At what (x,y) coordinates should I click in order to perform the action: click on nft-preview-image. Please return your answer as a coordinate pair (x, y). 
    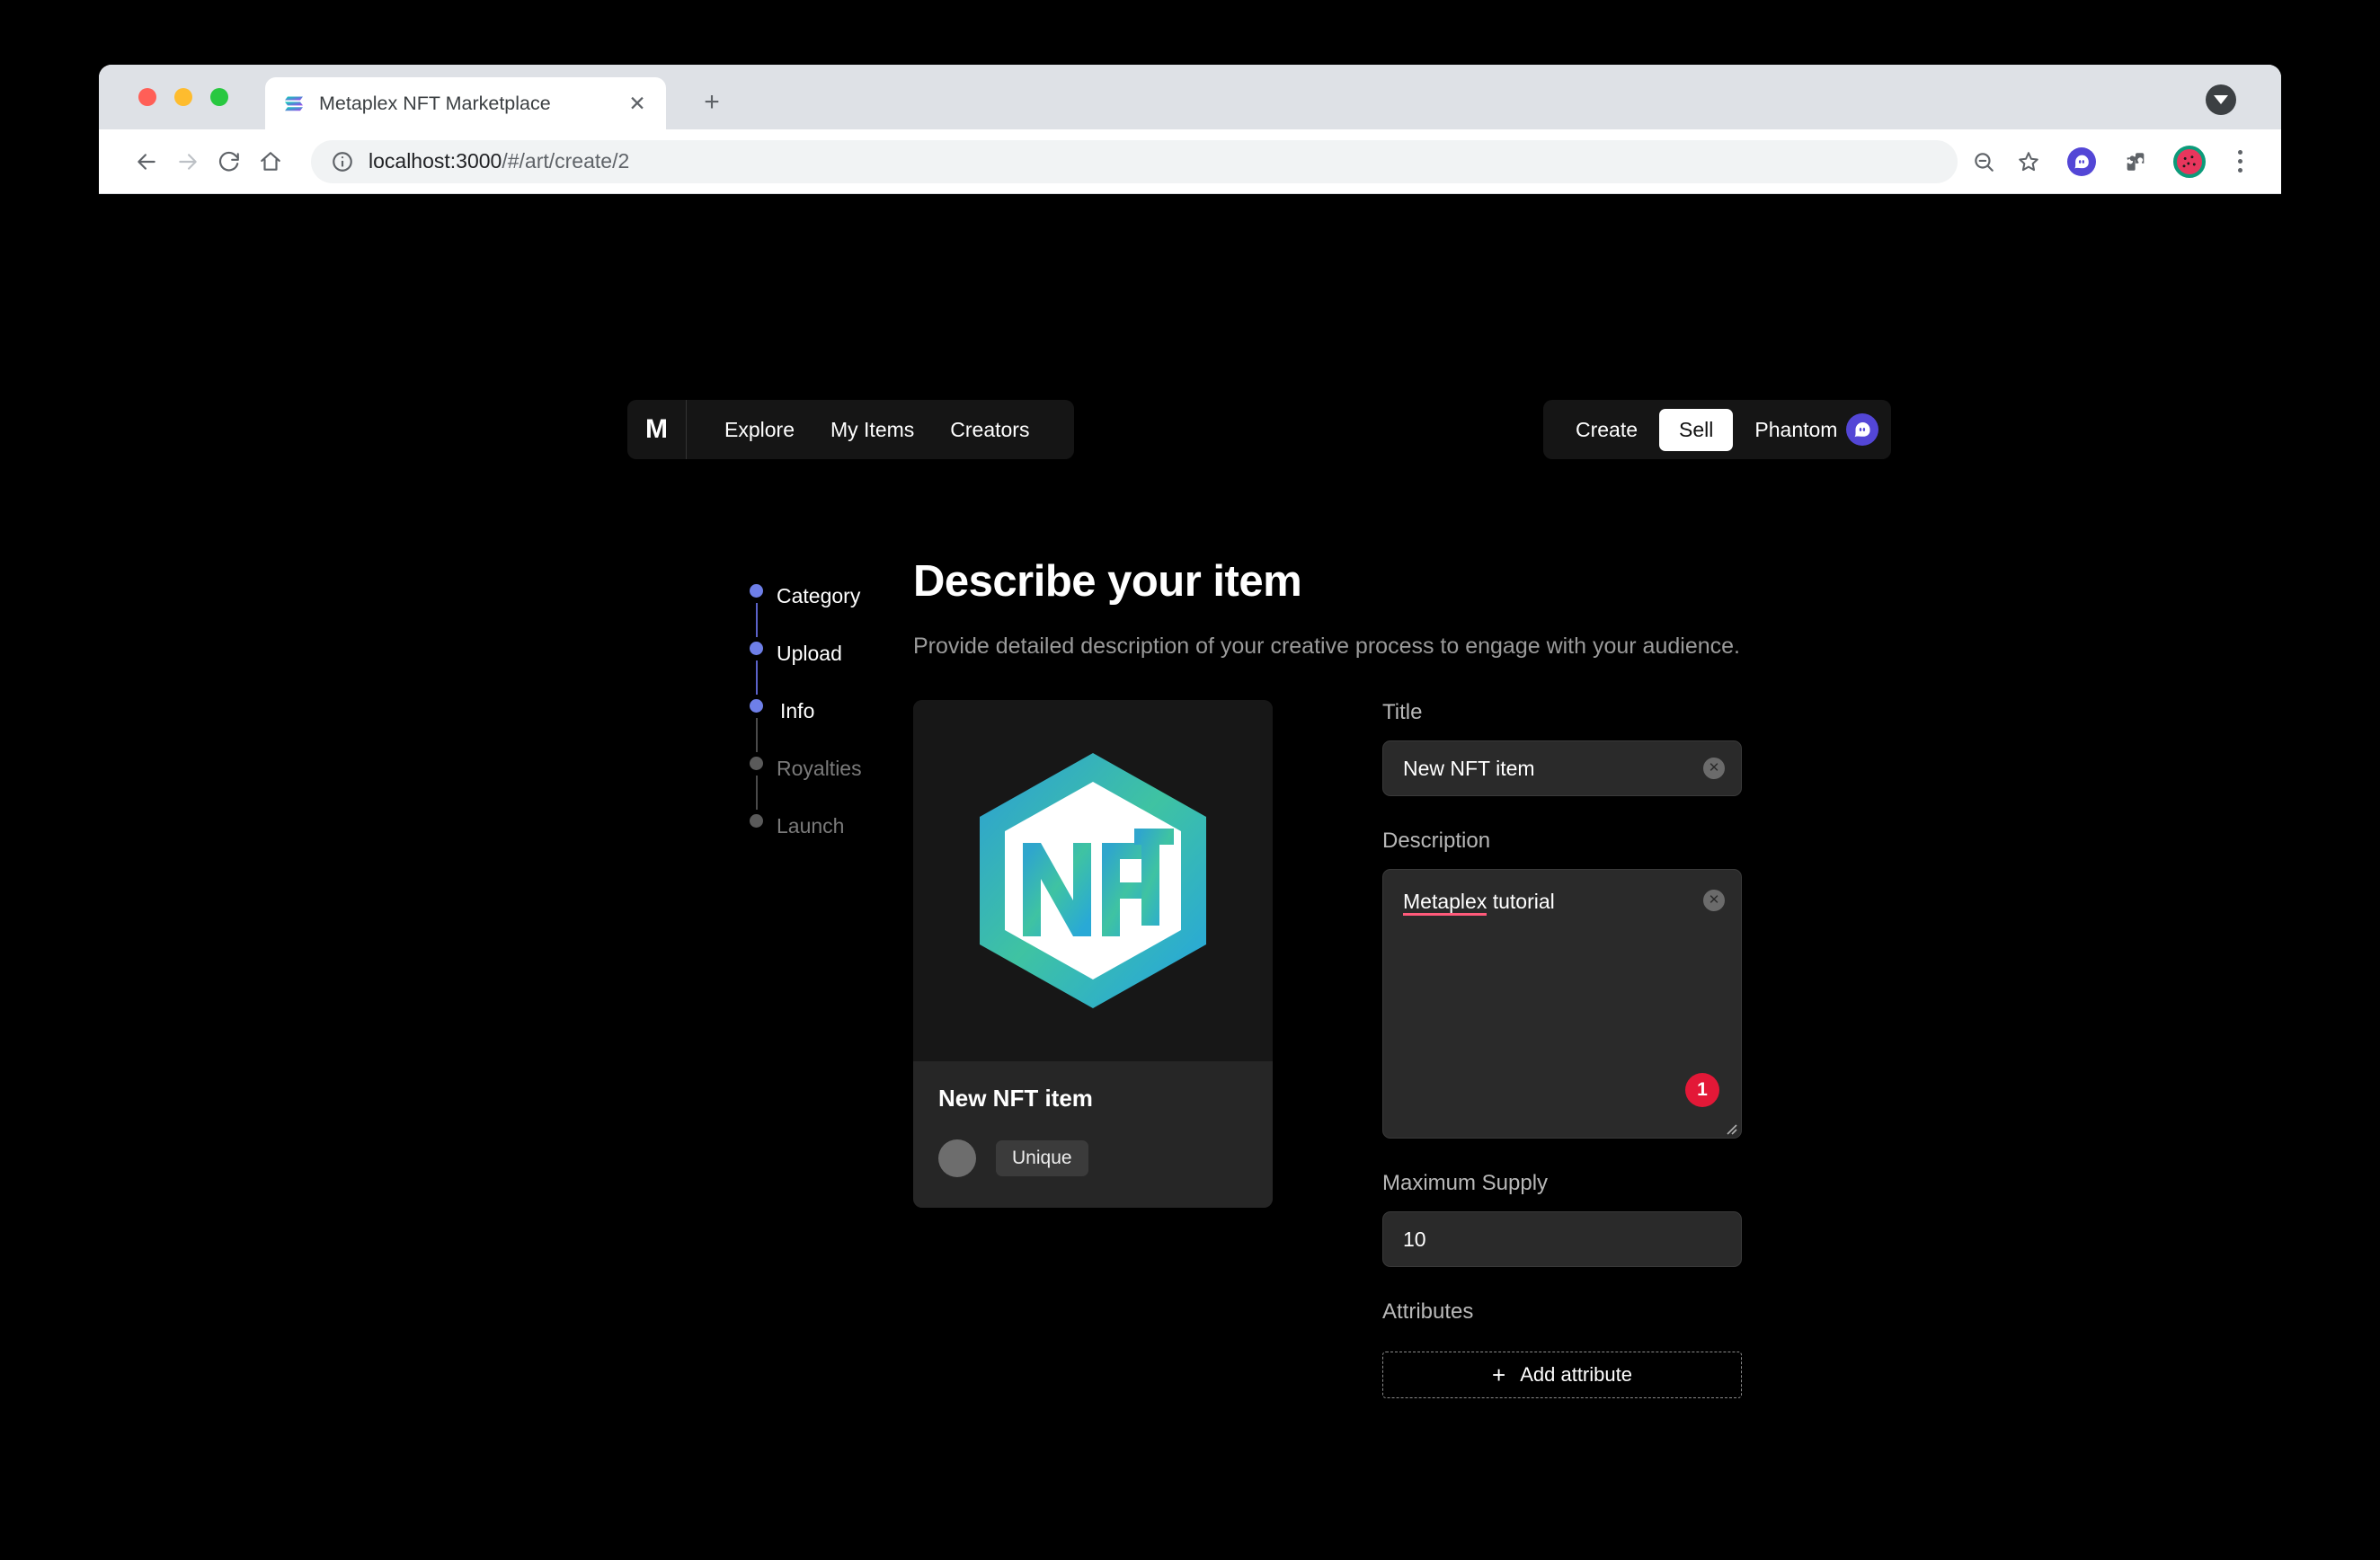
    Looking at the image, I should click on (1093, 881).